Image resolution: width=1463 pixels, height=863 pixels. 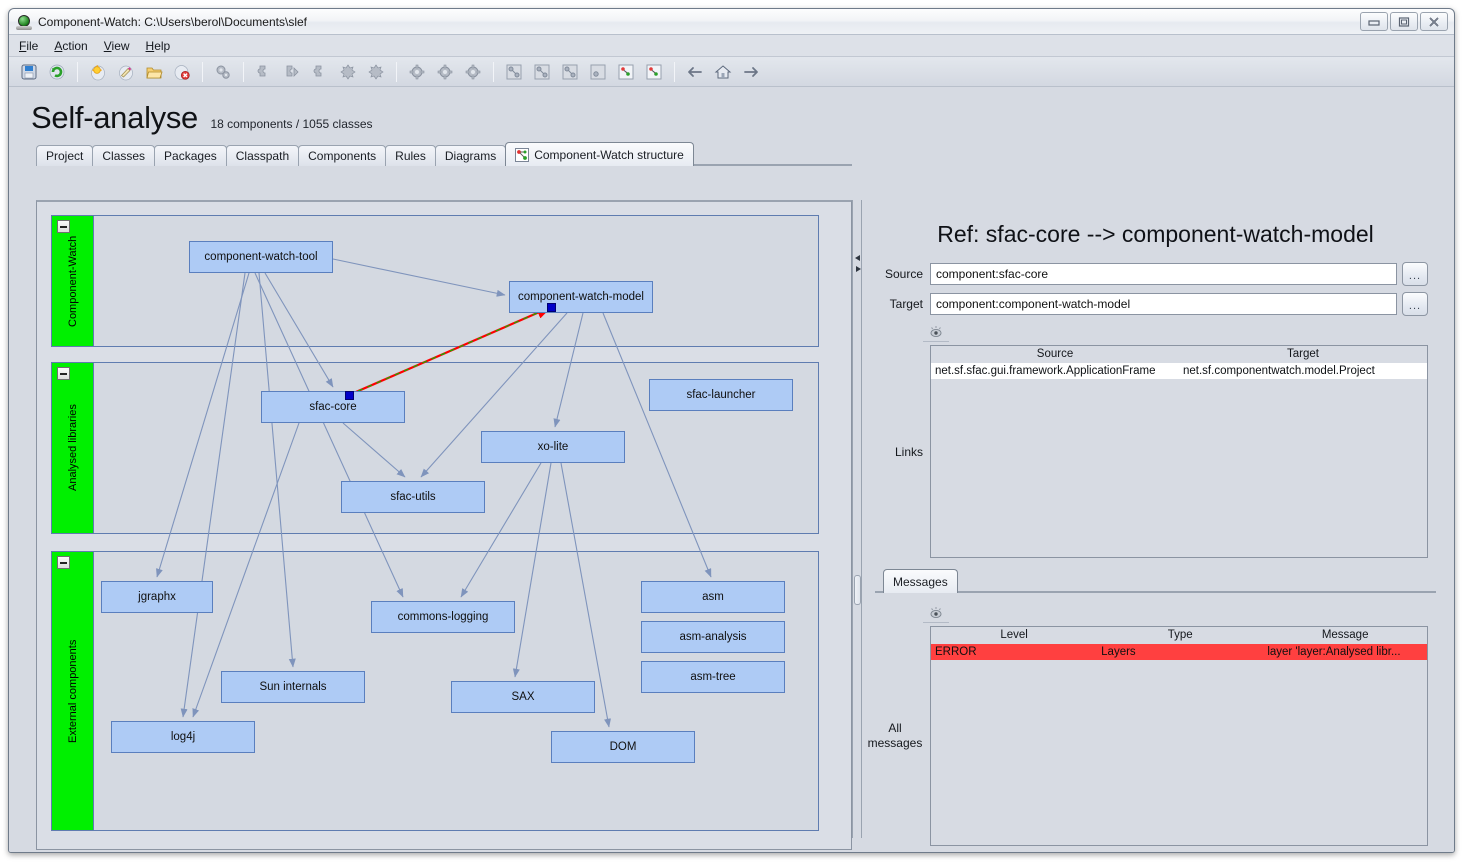 What do you see at coordinates (858, 267) in the screenshot?
I see `splitter-collapse-arrows` at bounding box center [858, 267].